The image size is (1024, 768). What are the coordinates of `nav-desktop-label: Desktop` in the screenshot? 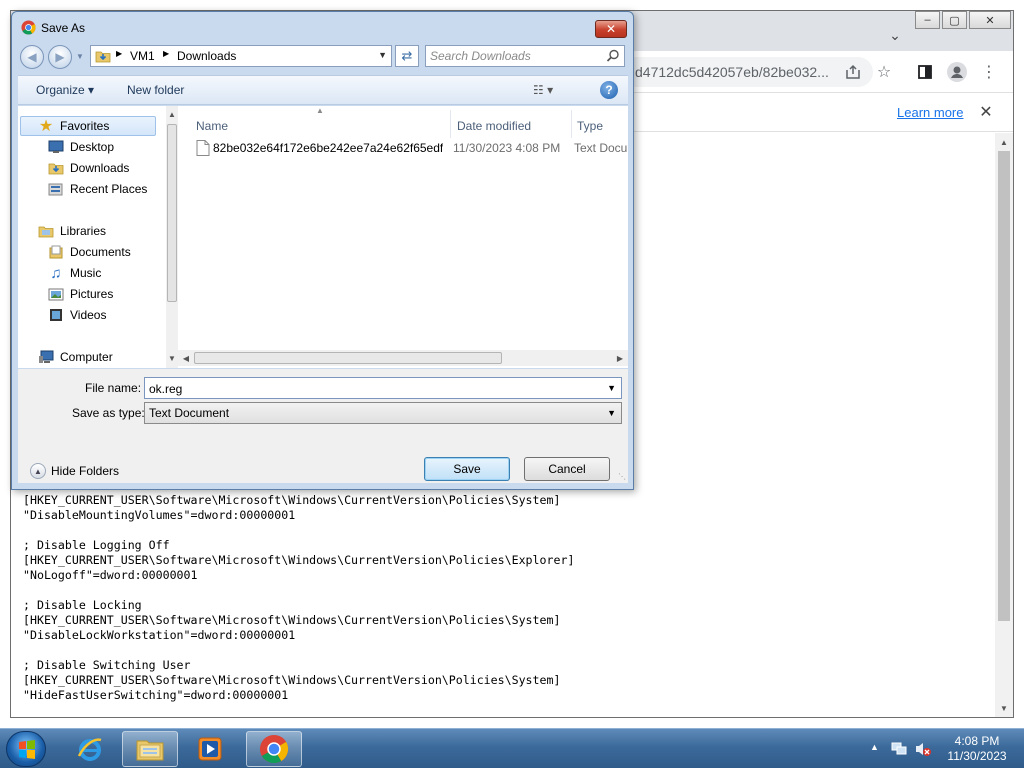 It's located at (92, 147).